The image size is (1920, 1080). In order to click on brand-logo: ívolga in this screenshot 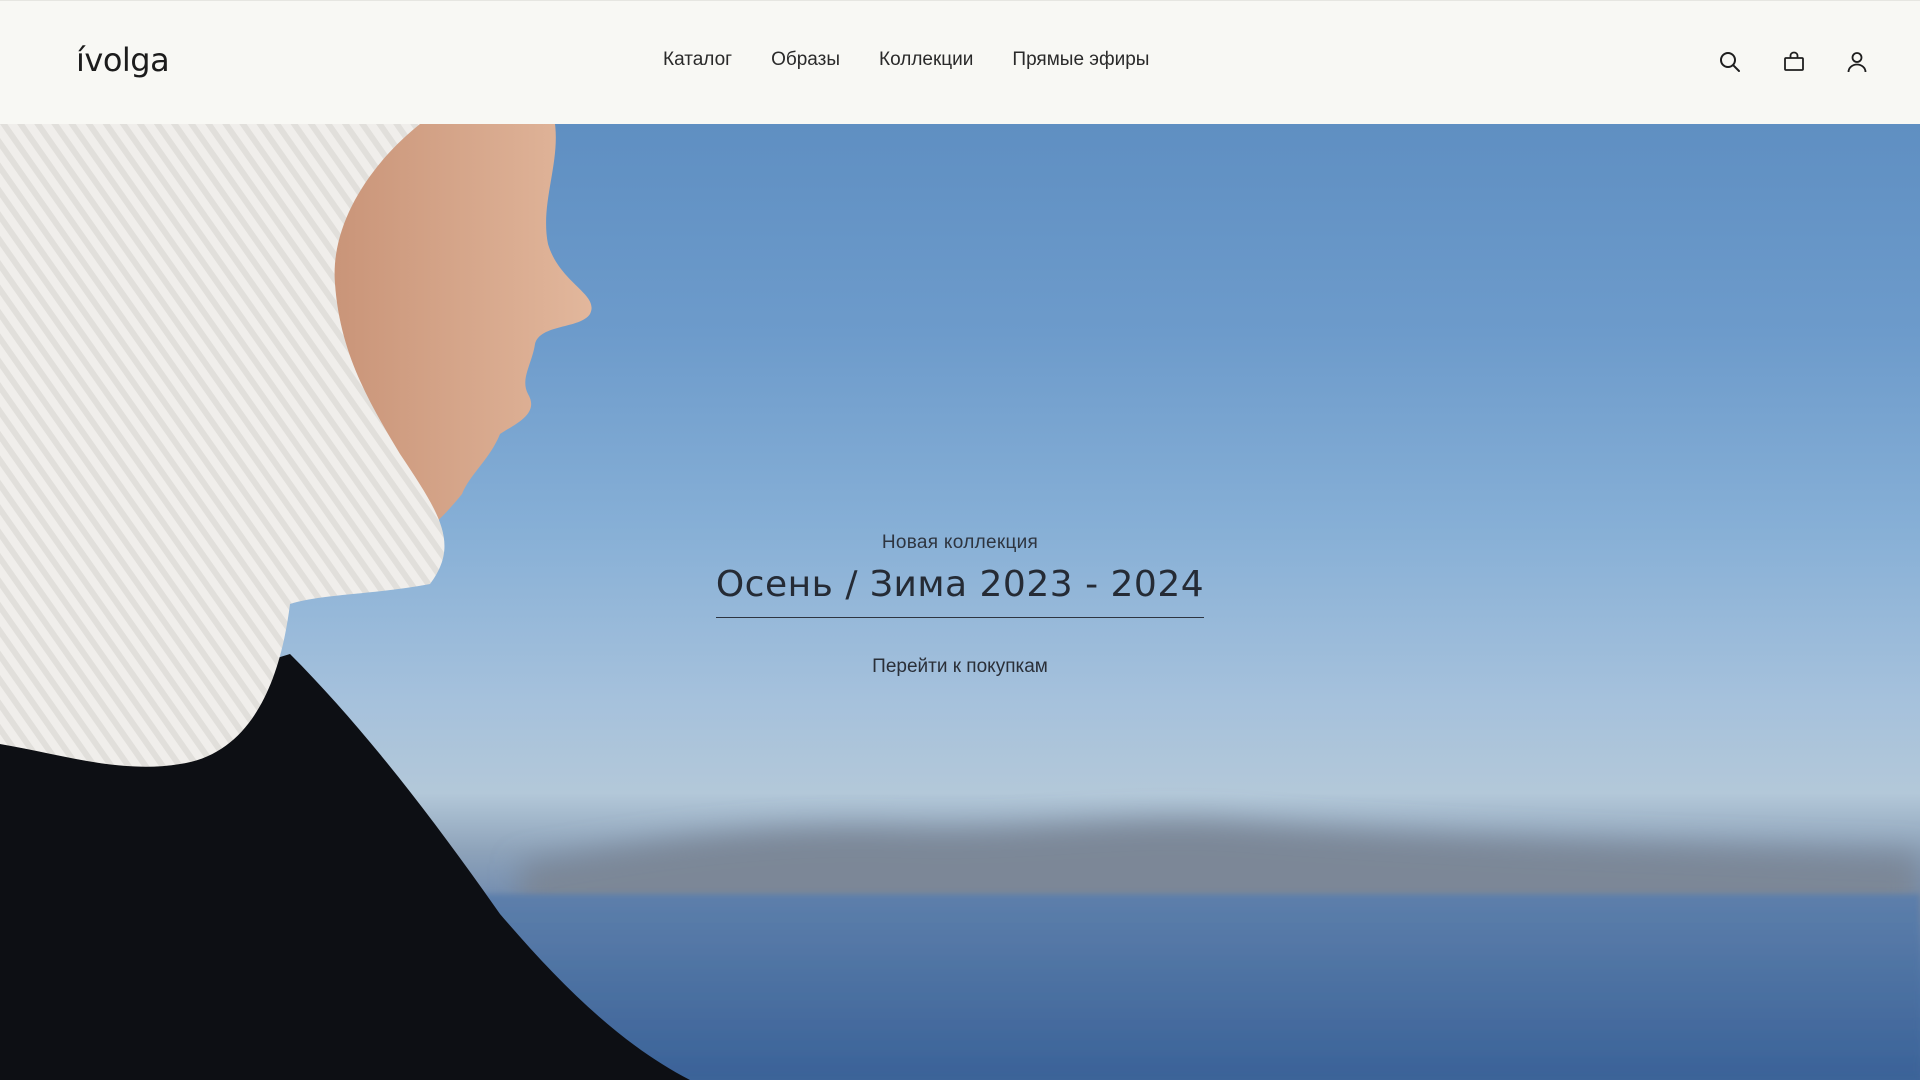, I will do `click(123, 60)`.